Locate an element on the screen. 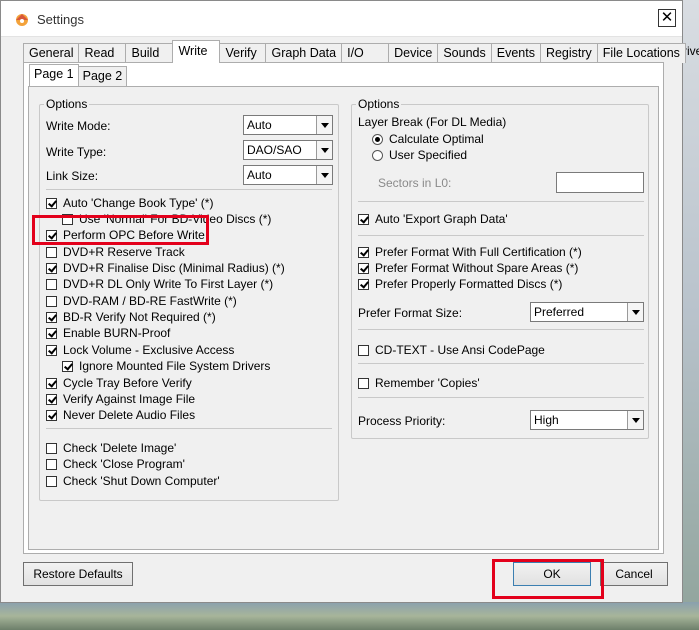 The width and height of the screenshot is (699, 630). tab-graph-data: Graph Data is located at coordinates (304, 53).